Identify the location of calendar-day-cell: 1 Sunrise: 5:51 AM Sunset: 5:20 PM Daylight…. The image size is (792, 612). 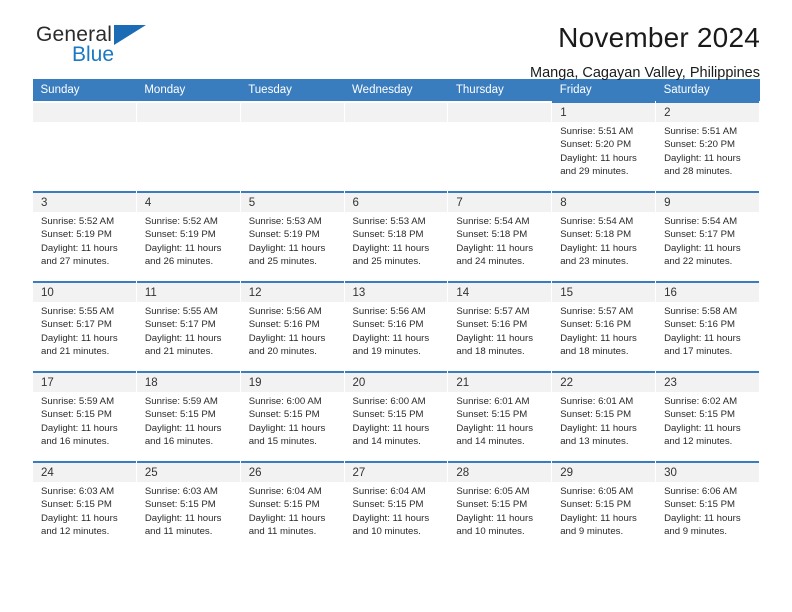
(604, 146).